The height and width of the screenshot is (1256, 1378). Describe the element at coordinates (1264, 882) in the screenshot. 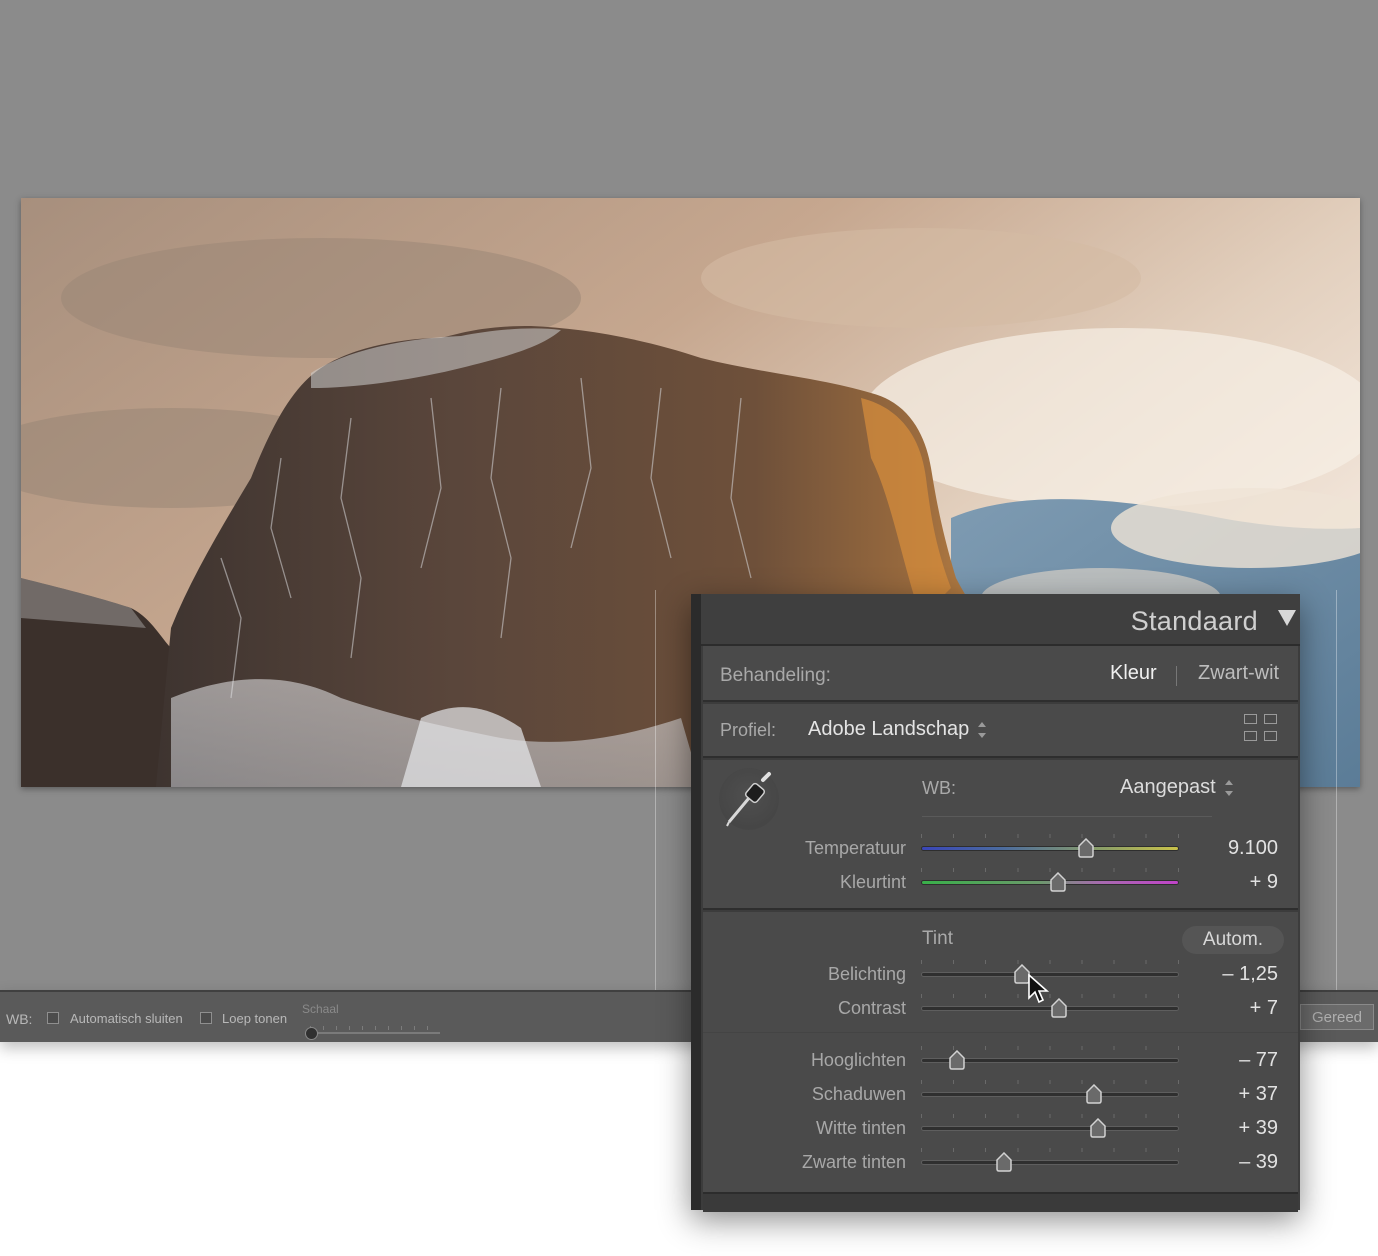

I see `tint-value: + 9` at that location.